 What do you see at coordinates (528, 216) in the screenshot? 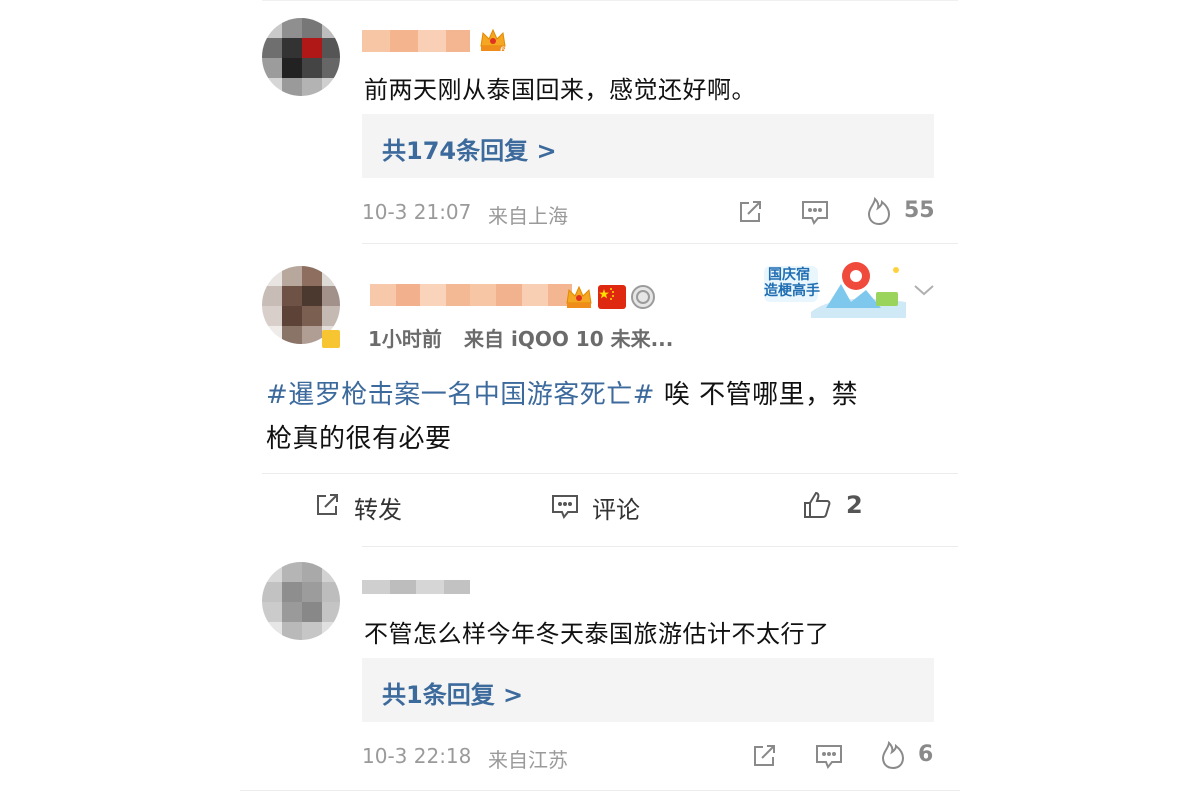
I see `comment-location: 来自上海` at bounding box center [528, 216].